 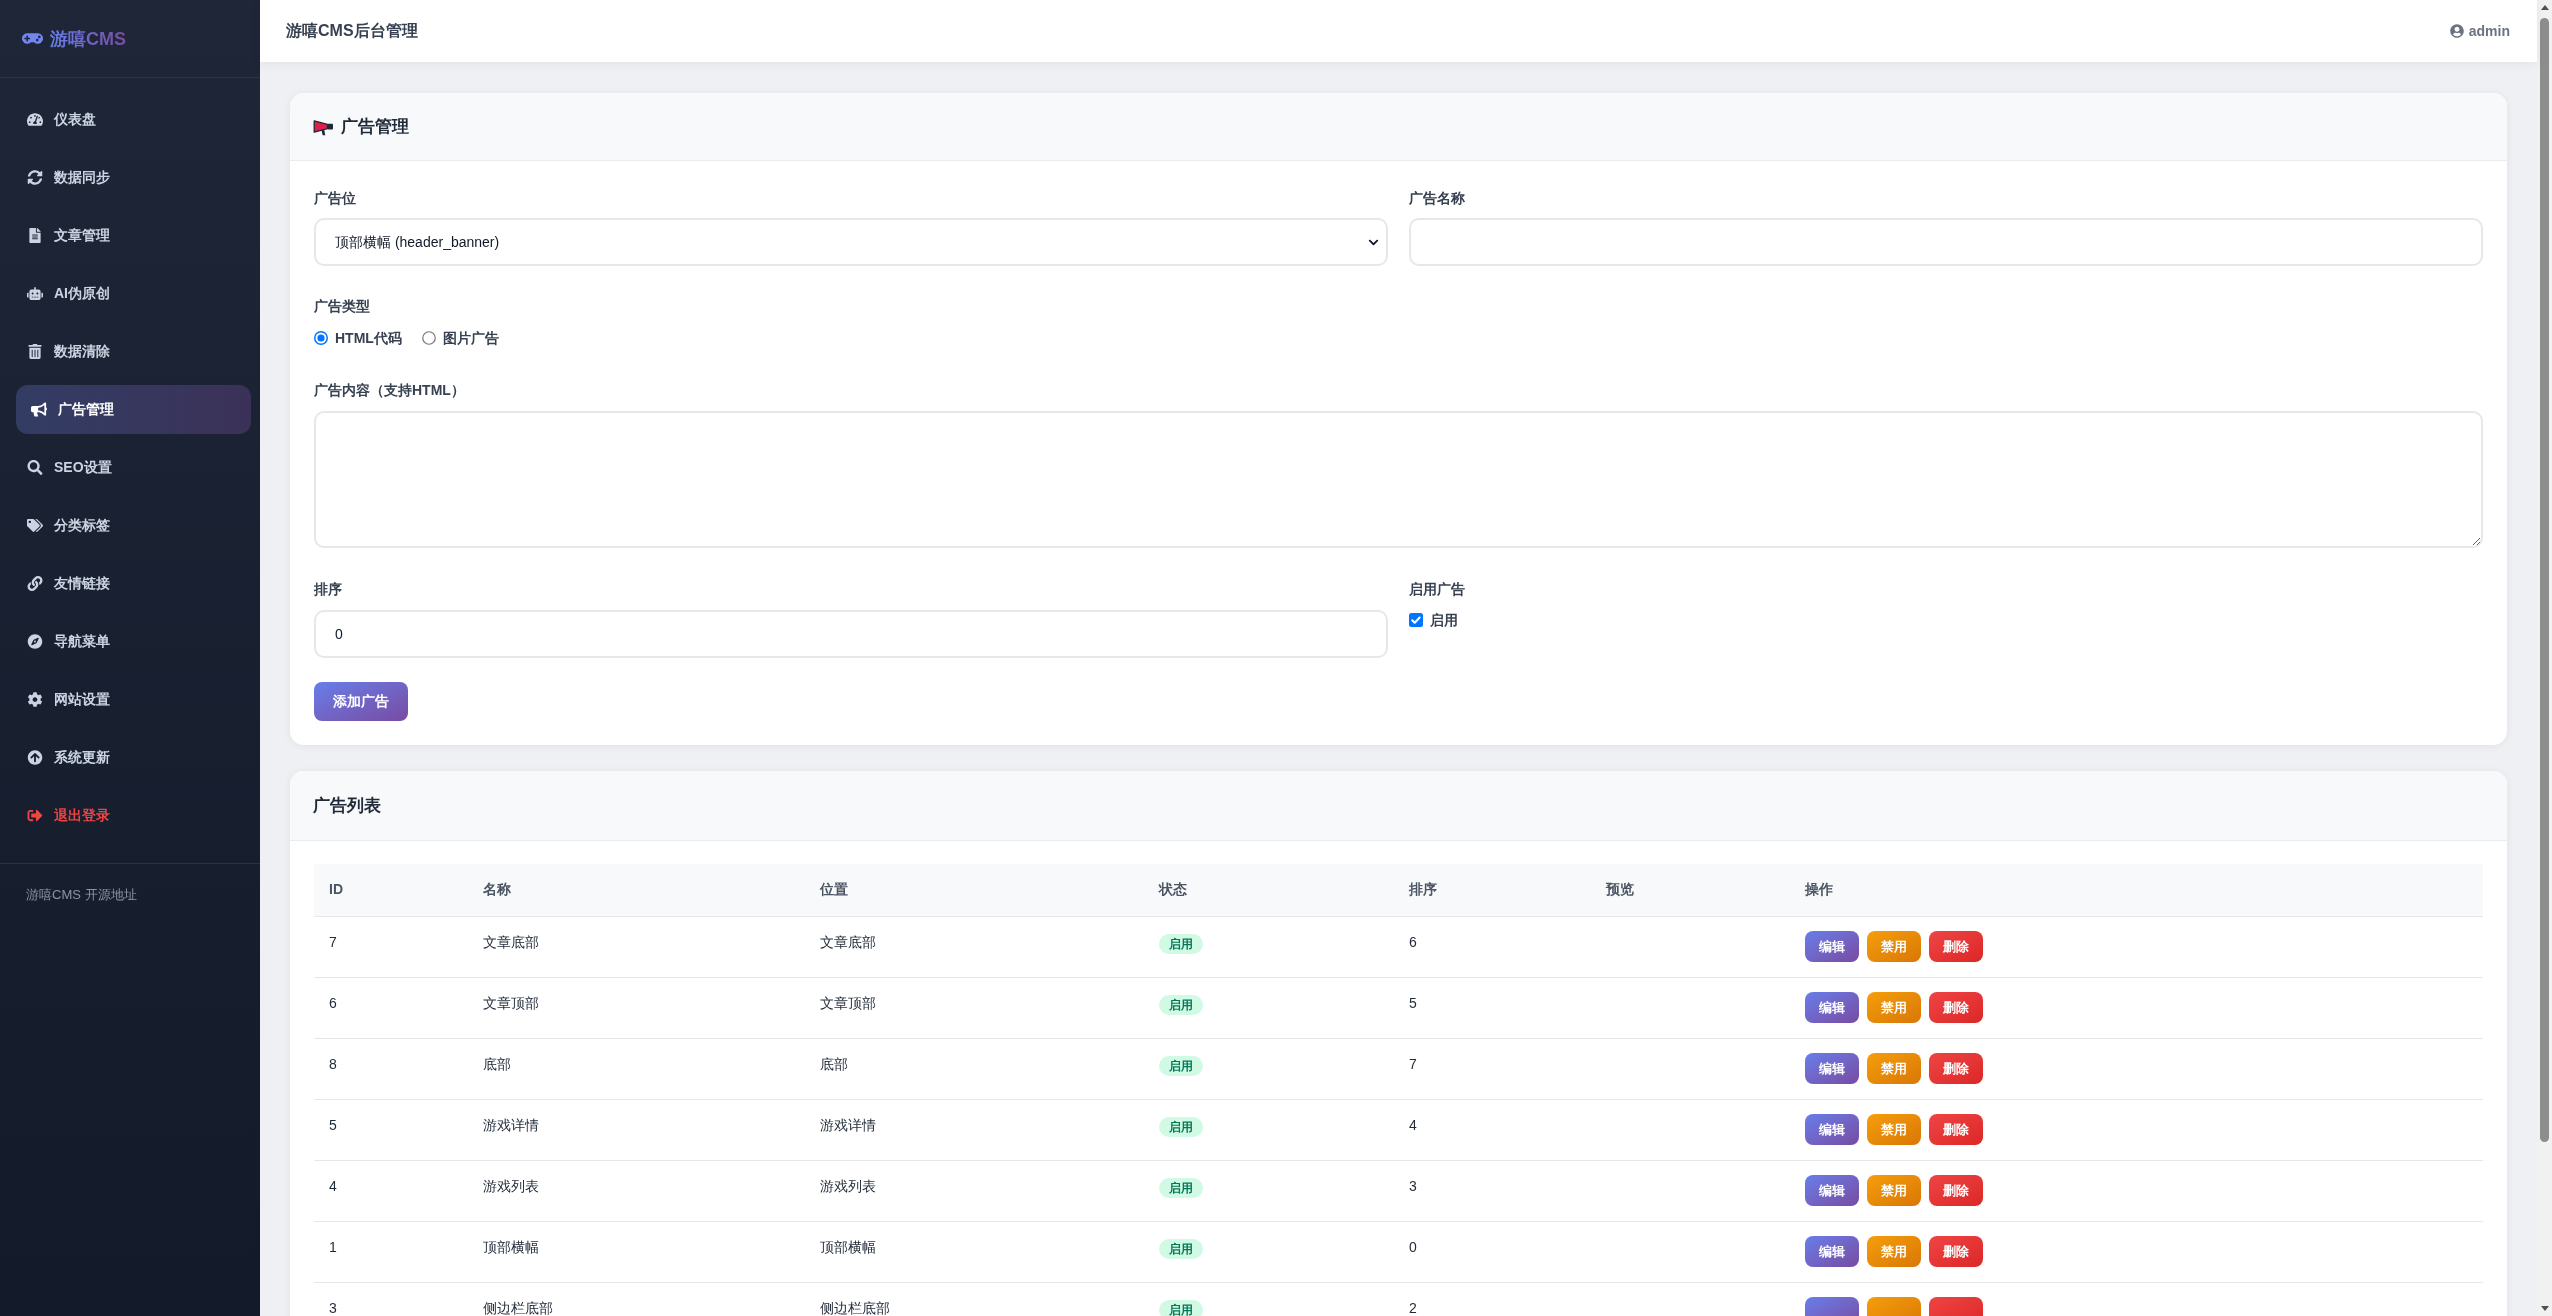 I want to click on scroll-up-arrow-icon, so click(x=2544, y=7).